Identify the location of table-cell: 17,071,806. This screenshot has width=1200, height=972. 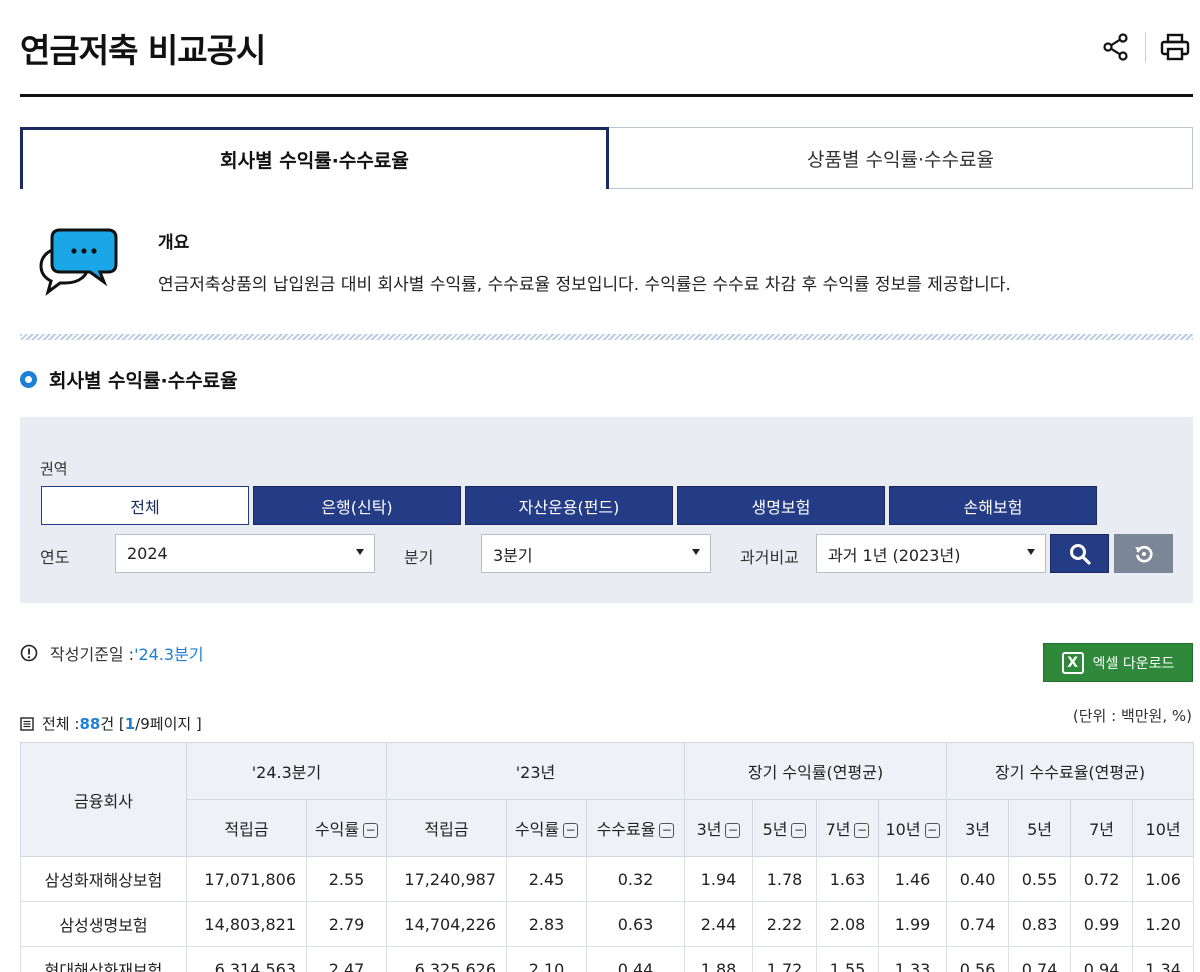
(246, 879).